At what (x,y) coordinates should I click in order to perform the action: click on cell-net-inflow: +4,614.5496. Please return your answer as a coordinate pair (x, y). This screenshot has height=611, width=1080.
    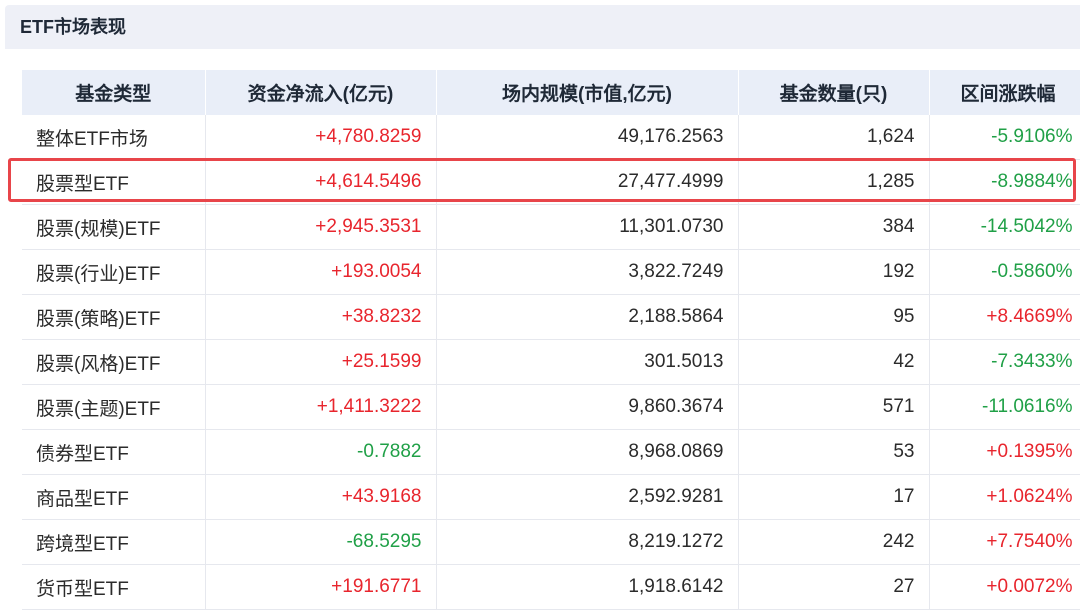
    Looking at the image, I should click on (321, 182).